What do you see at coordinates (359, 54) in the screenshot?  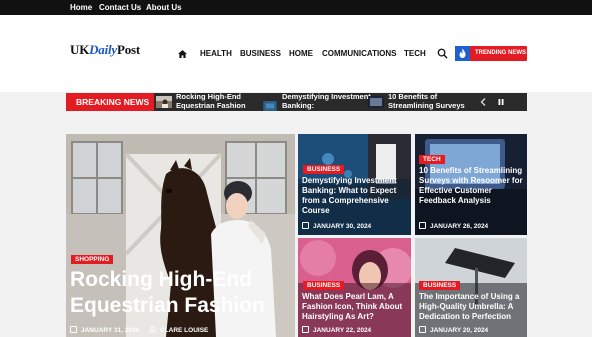 I see `nav-item-communications: COMMUNICATIONS` at bounding box center [359, 54].